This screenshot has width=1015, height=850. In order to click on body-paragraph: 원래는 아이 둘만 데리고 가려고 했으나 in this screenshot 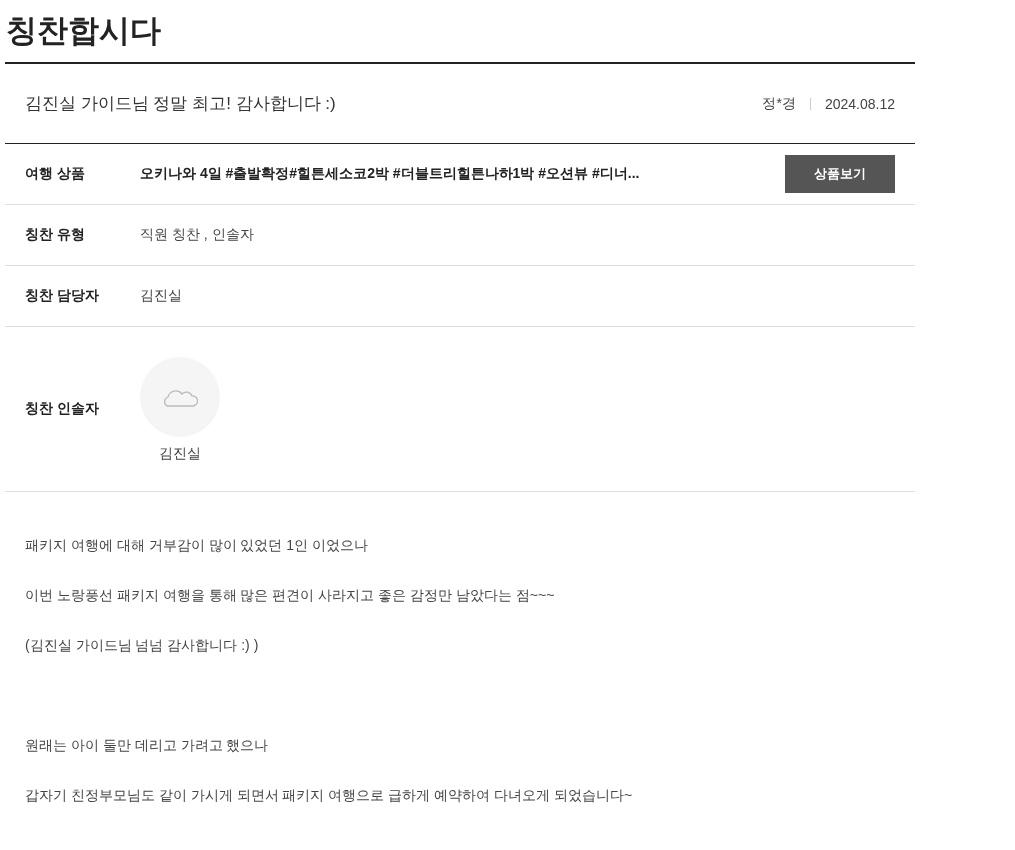, I will do `click(147, 745)`.